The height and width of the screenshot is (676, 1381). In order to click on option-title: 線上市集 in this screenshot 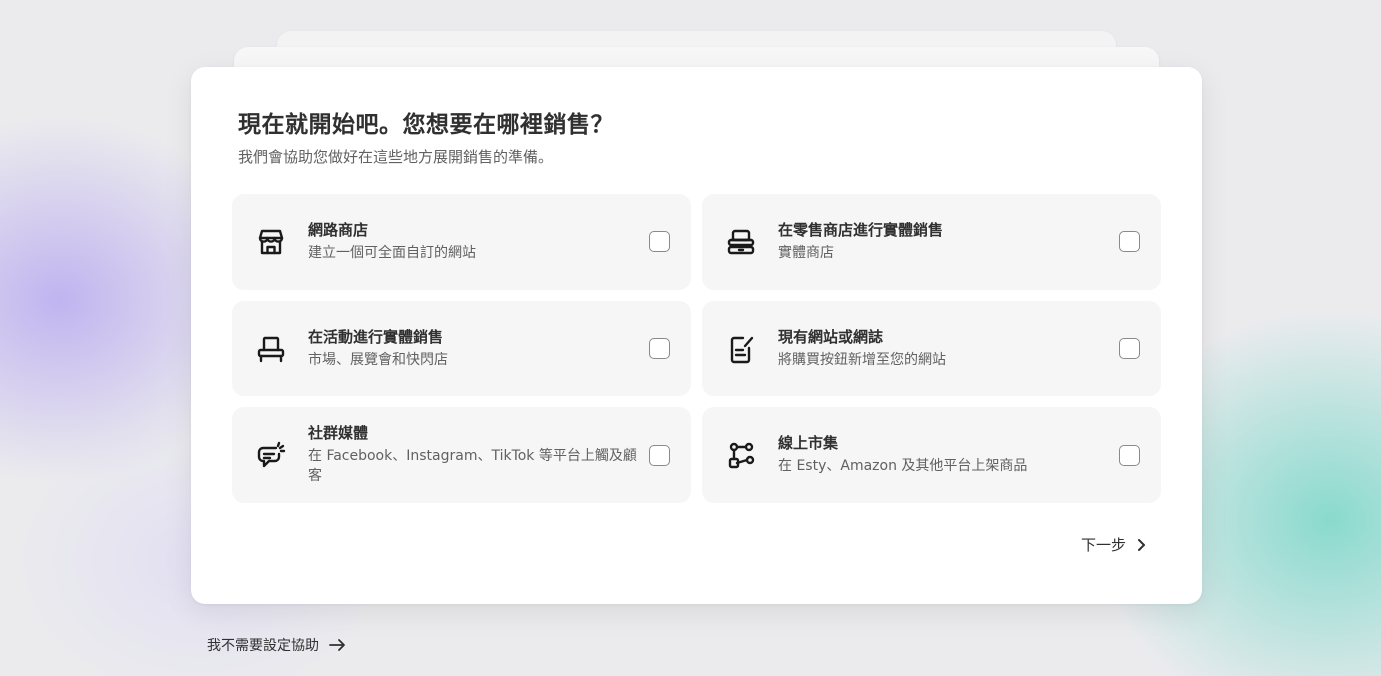, I will do `click(808, 443)`.